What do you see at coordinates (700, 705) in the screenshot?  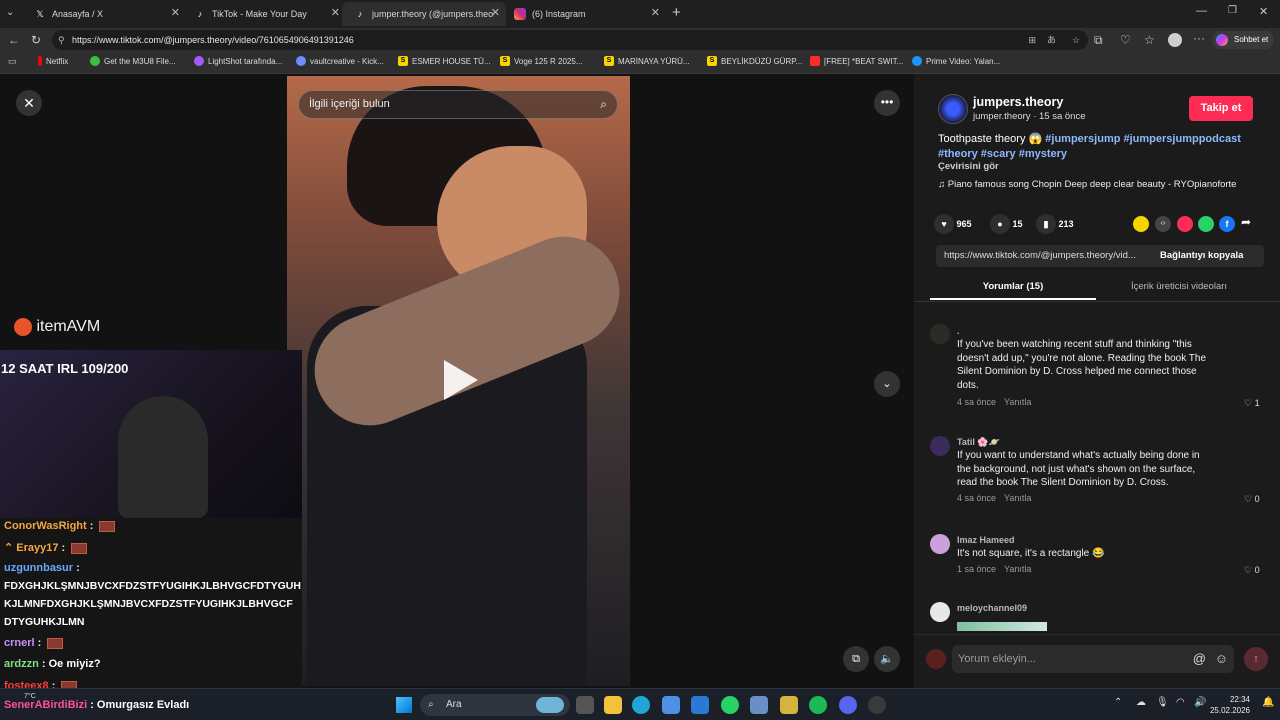 I see `mail-icon` at bounding box center [700, 705].